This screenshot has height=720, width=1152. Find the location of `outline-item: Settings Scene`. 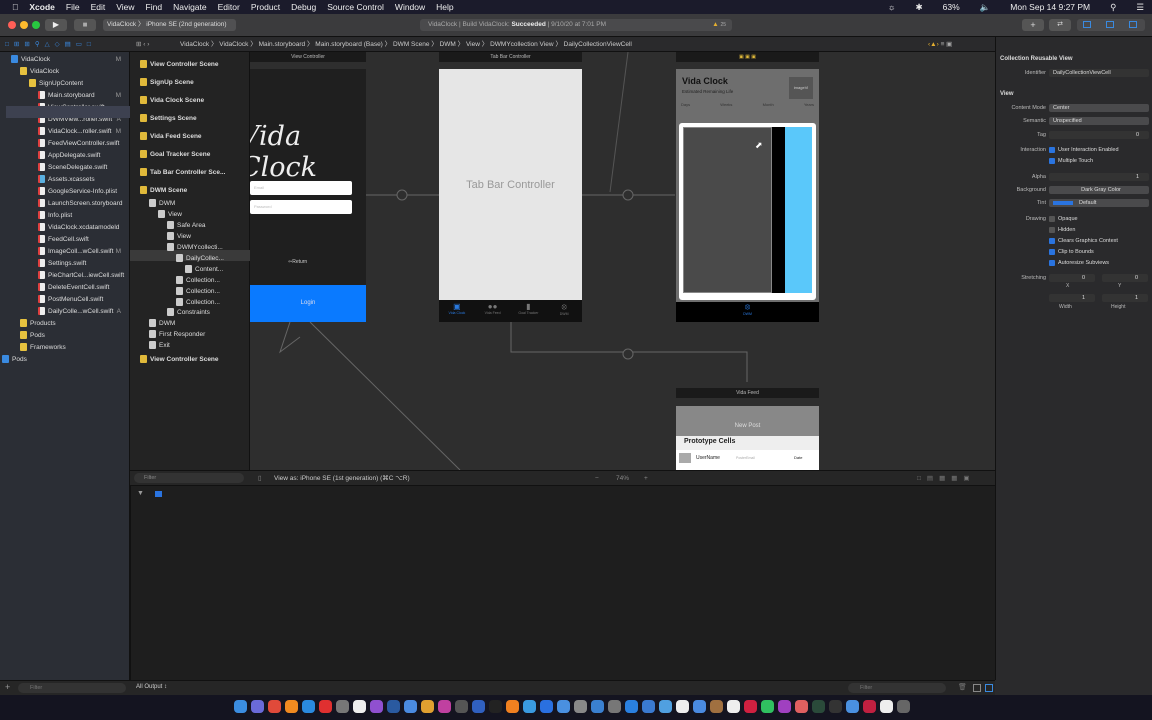

outline-item: Settings Scene is located at coordinates (168, 119).